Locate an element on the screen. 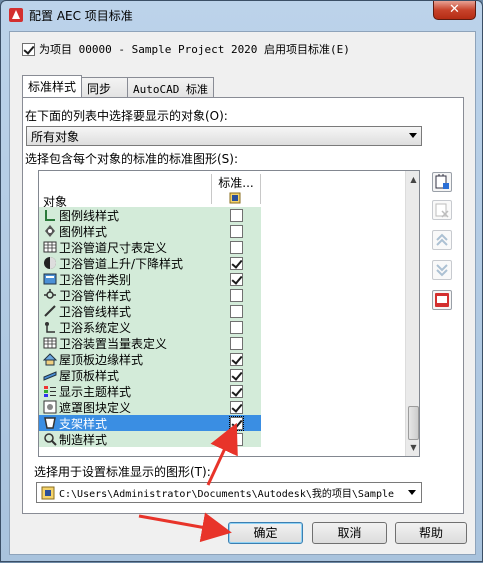 The height and width of the screenshot is (563, 483). object-type-select: 所有对象 is located at coordinates (224, 136).